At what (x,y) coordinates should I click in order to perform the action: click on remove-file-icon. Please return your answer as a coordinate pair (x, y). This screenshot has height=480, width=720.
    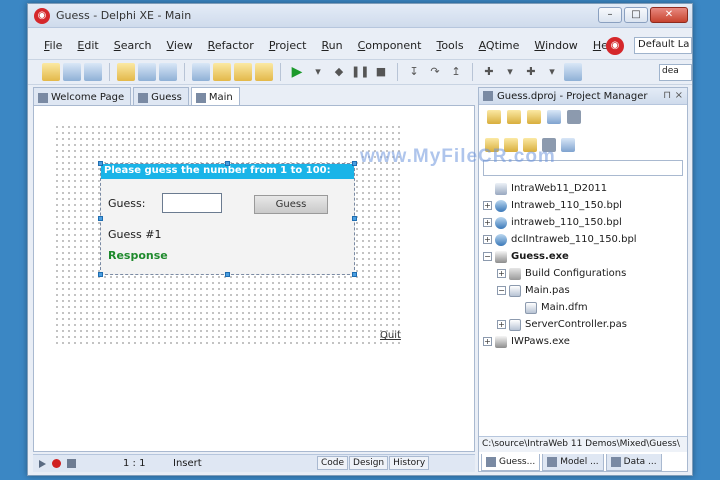
    Looking at the image, I should click on (243, 72).